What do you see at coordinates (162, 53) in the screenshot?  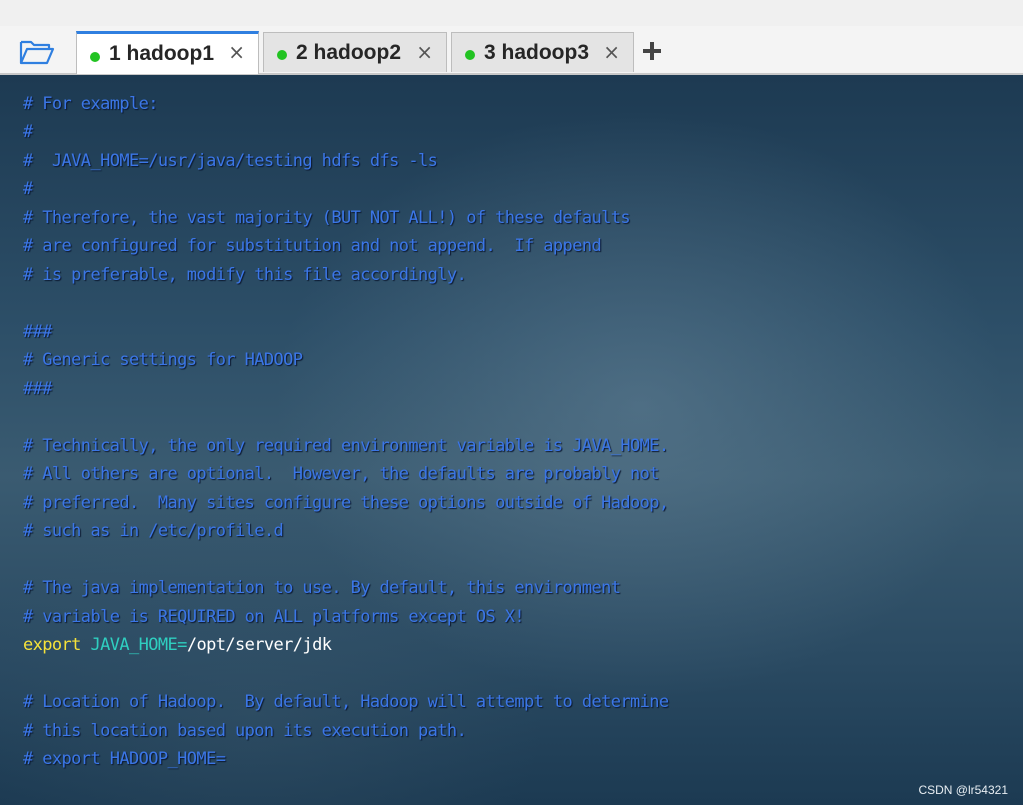 I see `tab-label: 1 hadoop1` at bounding box center [162, 53].